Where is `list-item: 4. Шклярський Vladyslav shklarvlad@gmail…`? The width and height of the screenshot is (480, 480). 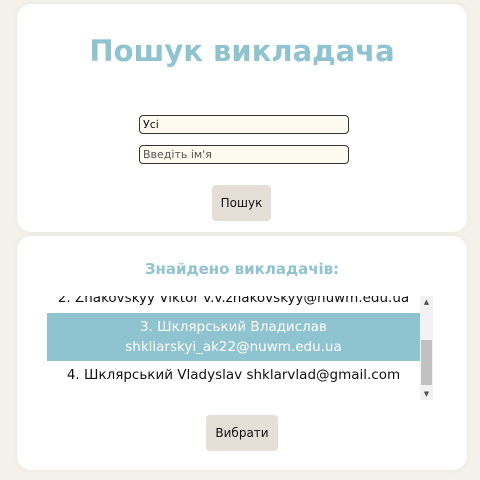 list-item: 4. Шклярський Vladyslav shklarvlad@gmail… is located at coordinates (233, 375).